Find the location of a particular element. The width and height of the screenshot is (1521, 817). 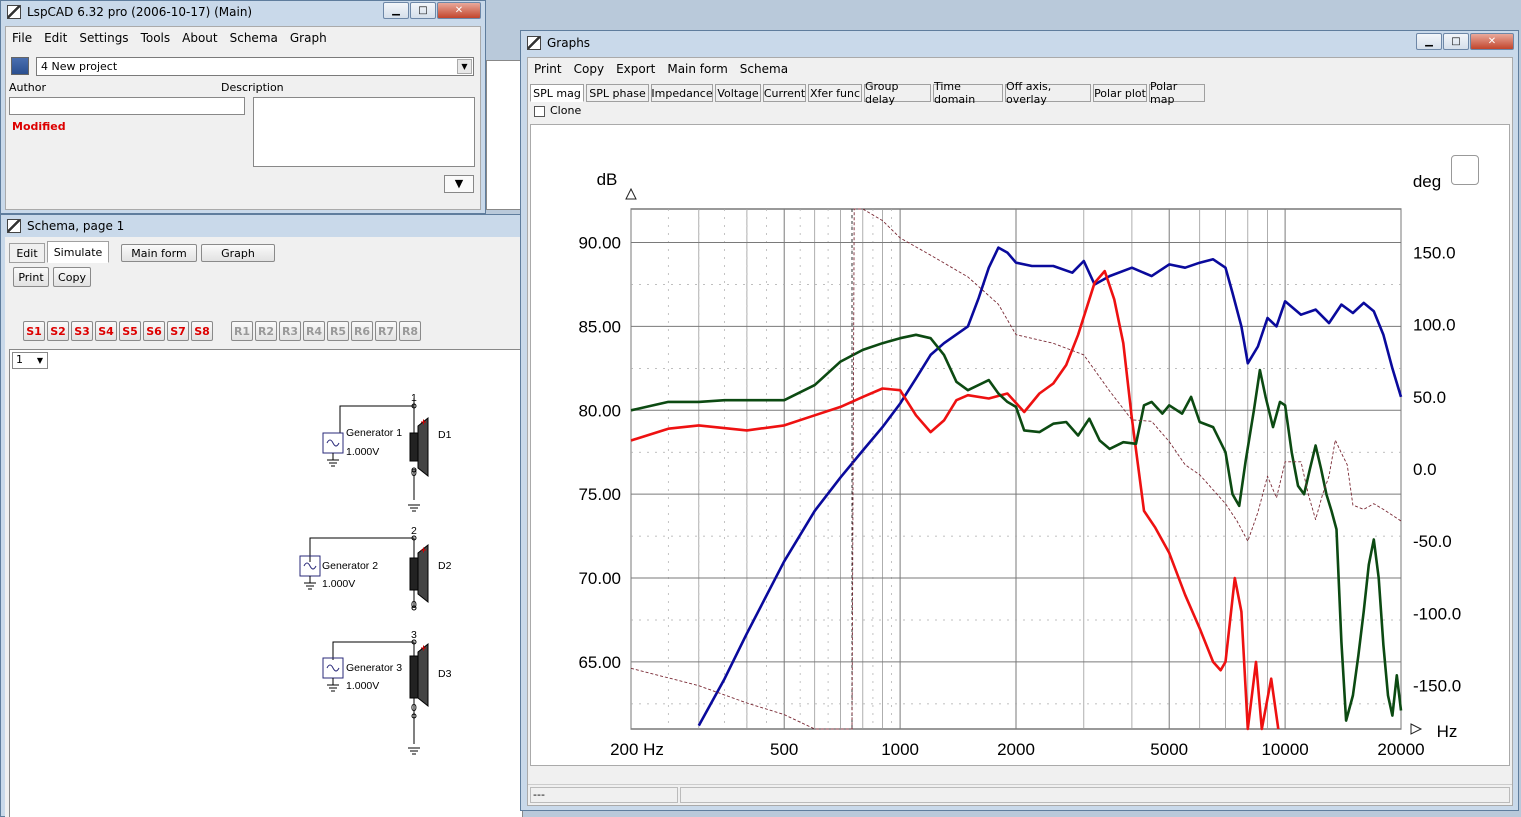

generator-2-voltage: 1.000V is located at coordinates (339, 584).